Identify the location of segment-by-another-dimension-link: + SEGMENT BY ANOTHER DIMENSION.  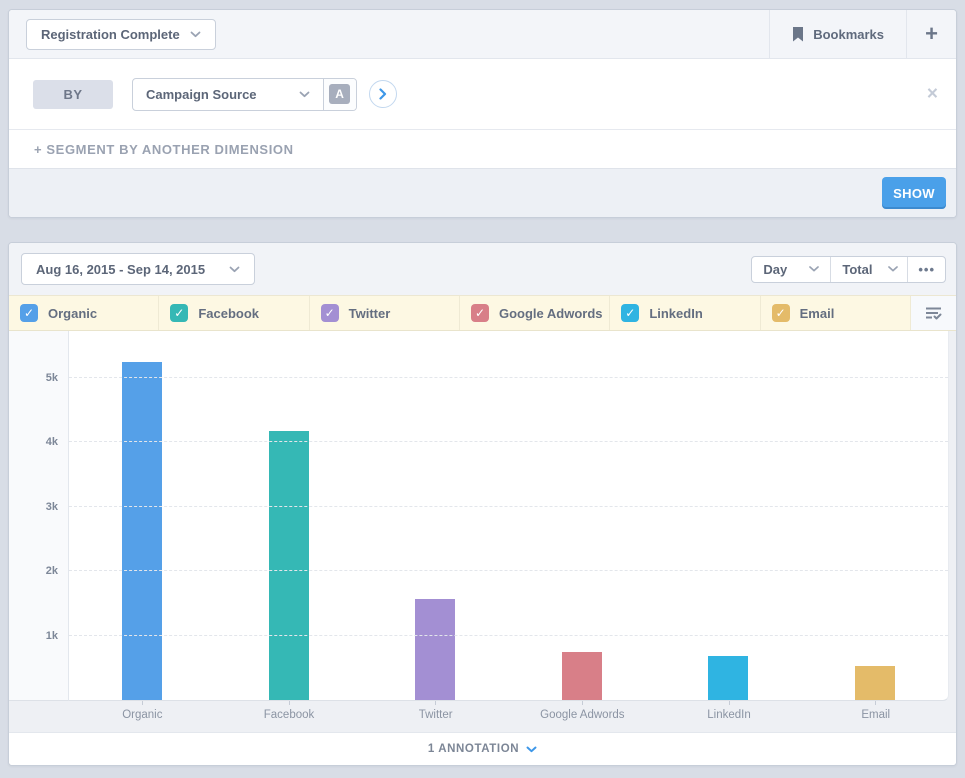
(164, 149).